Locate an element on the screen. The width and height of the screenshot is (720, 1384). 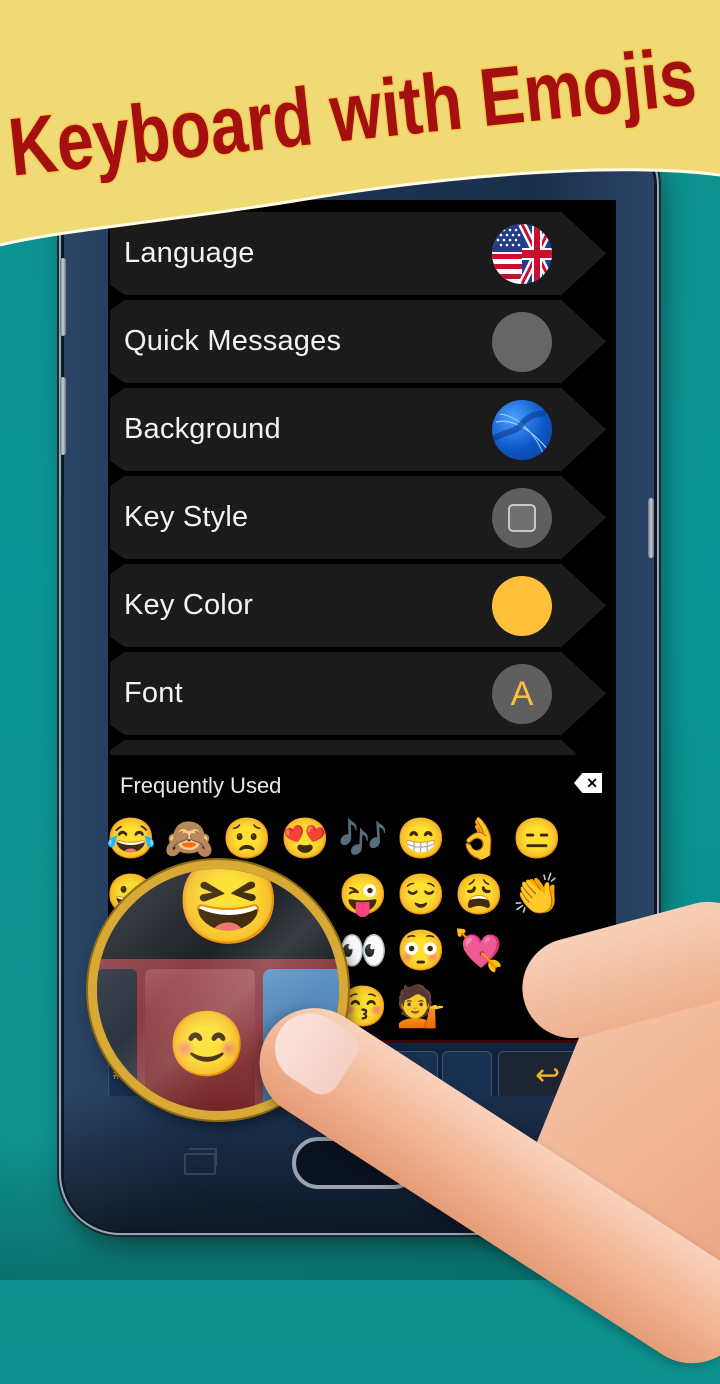
emoji-item: 😜 is located at coordinates (363, 895).